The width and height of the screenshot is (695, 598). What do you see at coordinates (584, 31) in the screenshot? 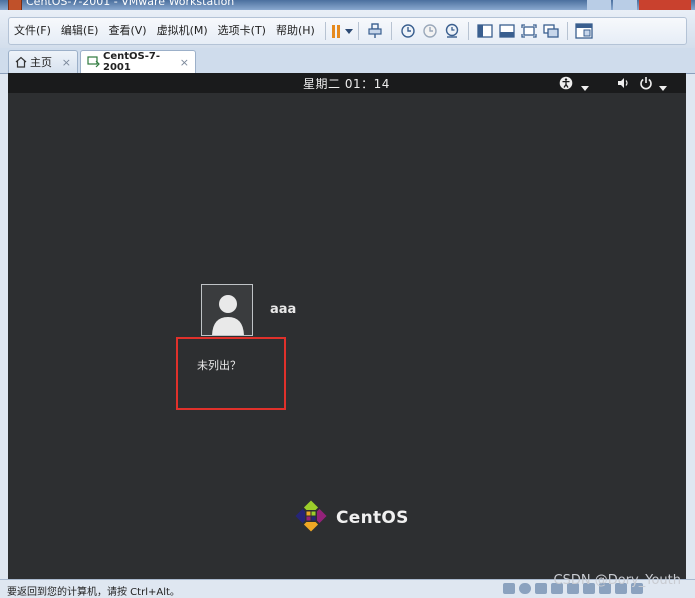
I see `thumbnail-view-icon` at bounding box center [584, 31].